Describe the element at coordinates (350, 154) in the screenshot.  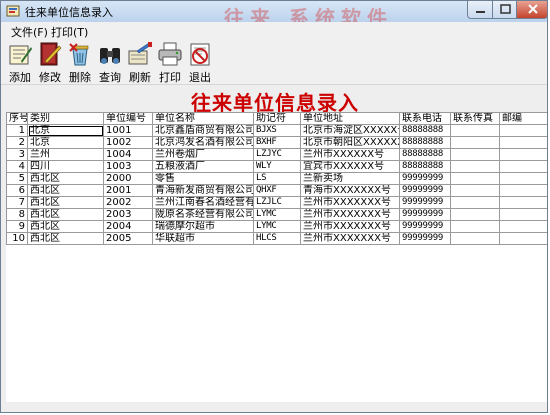
I see `table-cell: 兰州市XXXXXX号` at that location.